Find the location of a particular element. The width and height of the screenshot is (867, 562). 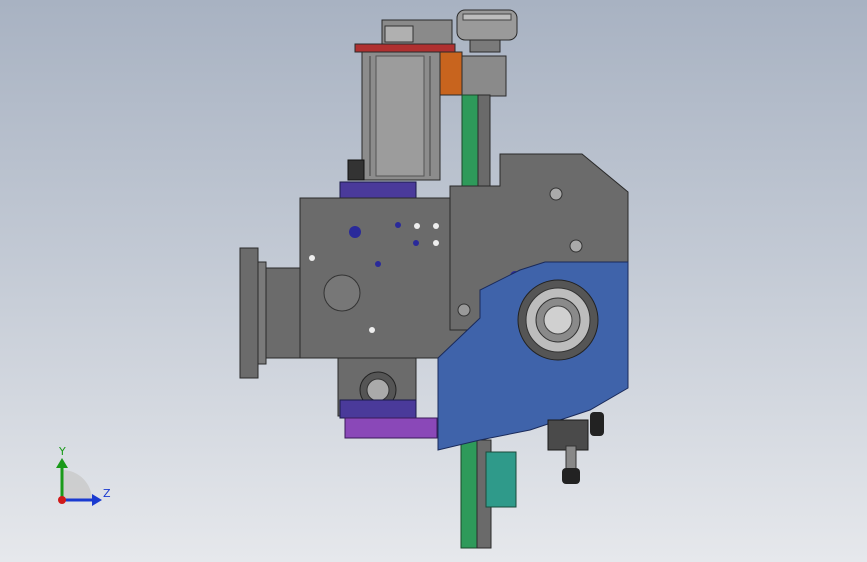

triad-z-label: Z is located at coordinates (107, 493).